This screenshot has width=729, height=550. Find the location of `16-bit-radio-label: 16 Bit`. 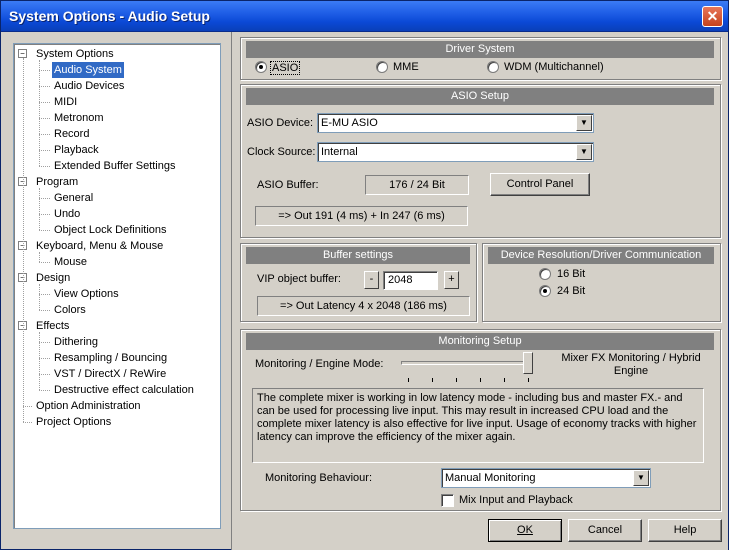

16-bit-radio-label: 16 Bit is located at coordinates (571, 274).